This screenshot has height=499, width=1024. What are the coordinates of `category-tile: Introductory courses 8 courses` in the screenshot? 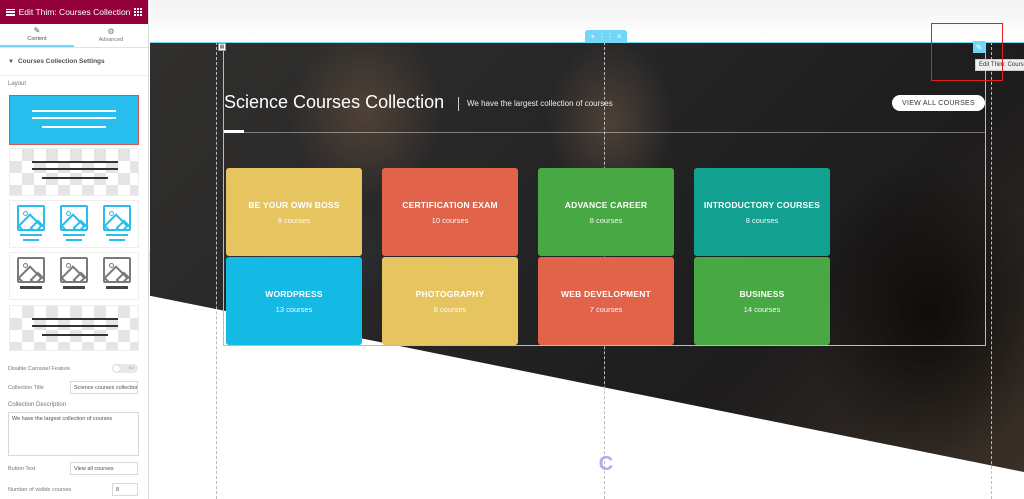 It's located at (762, 212).